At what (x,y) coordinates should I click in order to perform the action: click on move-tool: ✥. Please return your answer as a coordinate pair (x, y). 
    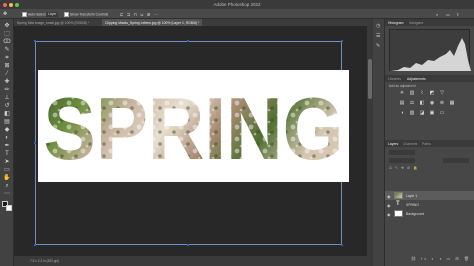
    Looking at the image, I should click on (7, 26).